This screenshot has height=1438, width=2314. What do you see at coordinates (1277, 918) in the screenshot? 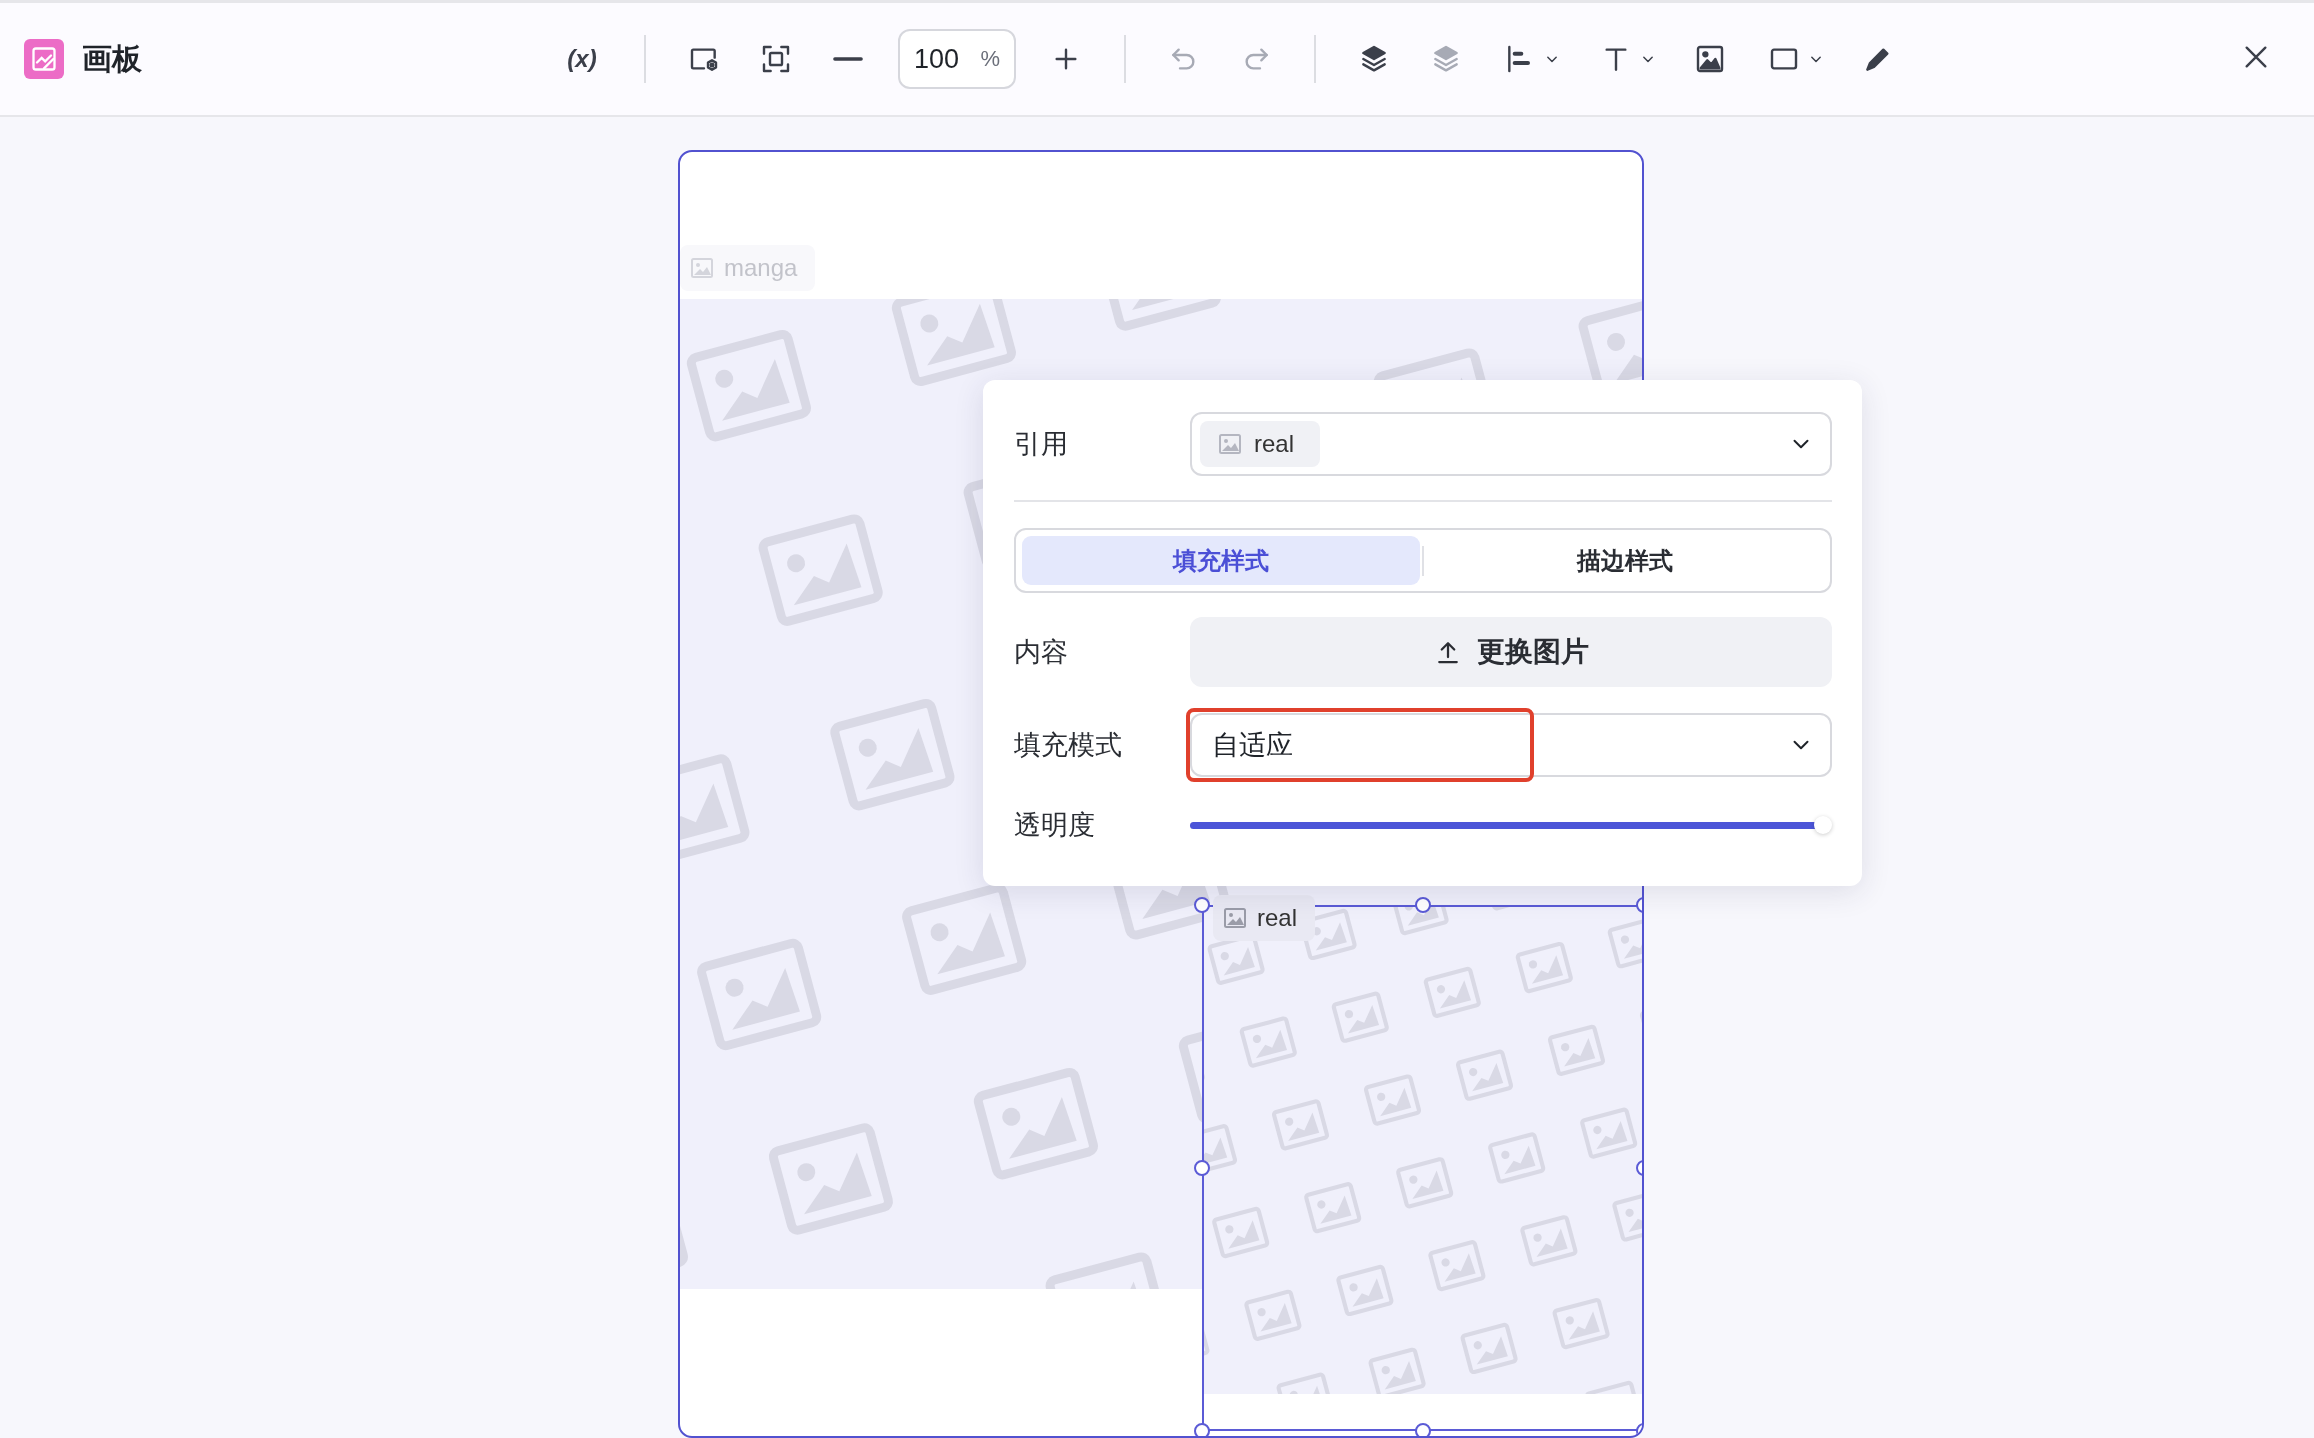
I see `layer-name: real` at bounding box center [1277, 918].